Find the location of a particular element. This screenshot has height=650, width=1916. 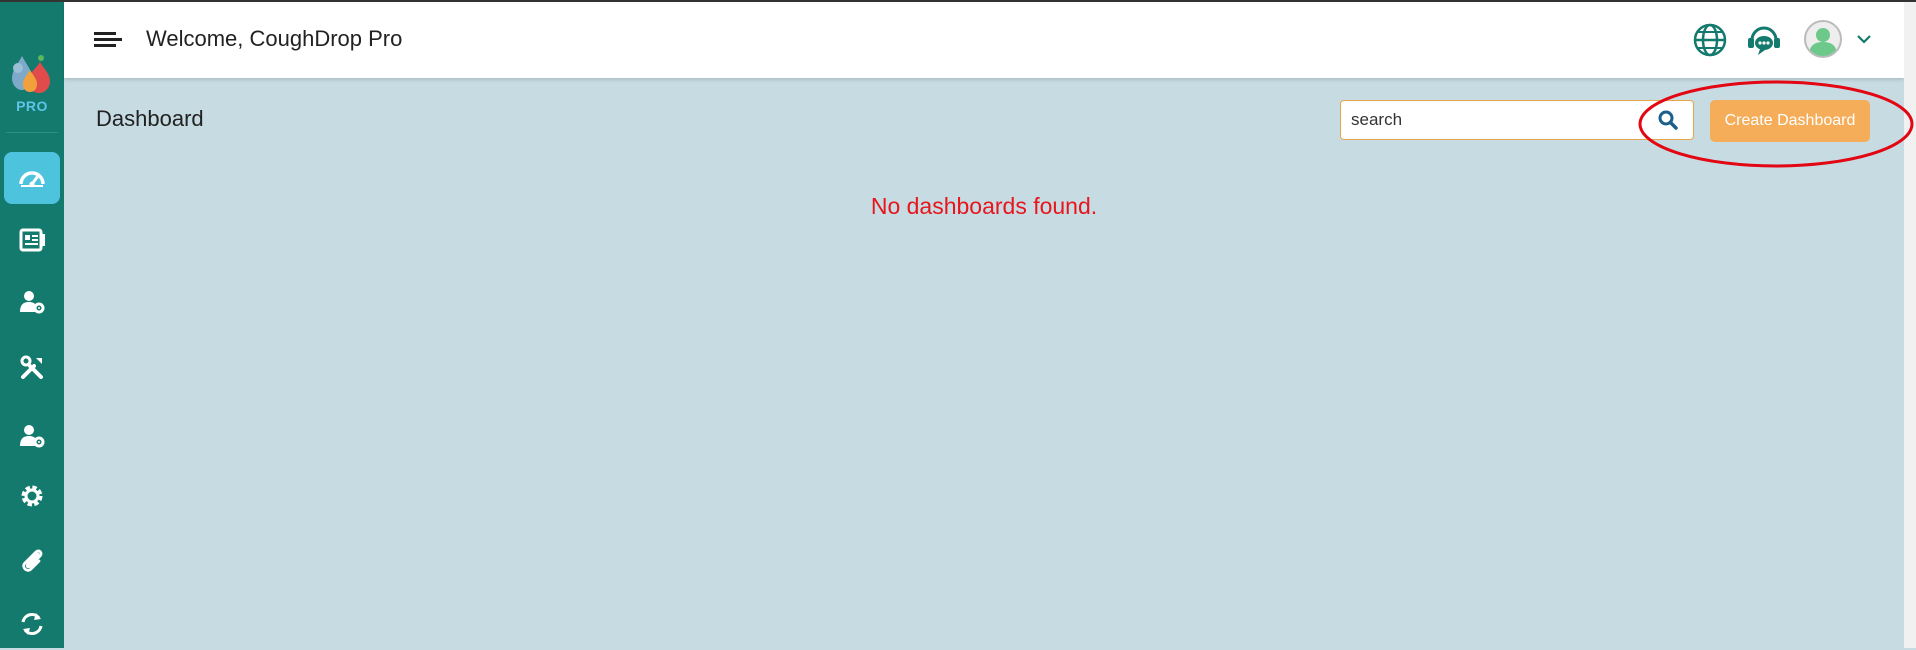

sidebar-item-boards is located at coordinates (32, 240).